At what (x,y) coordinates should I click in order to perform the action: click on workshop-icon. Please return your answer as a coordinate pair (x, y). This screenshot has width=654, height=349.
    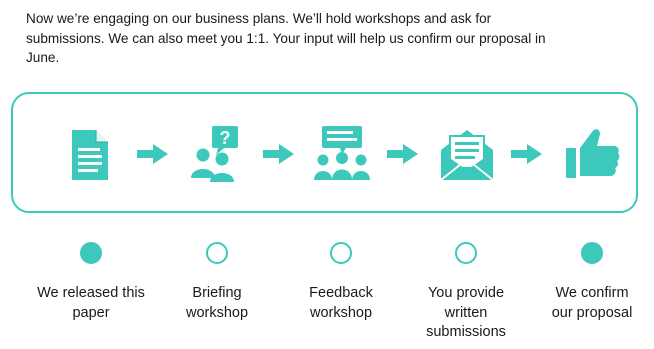
    Looking at the image, I should click on (342, 153).